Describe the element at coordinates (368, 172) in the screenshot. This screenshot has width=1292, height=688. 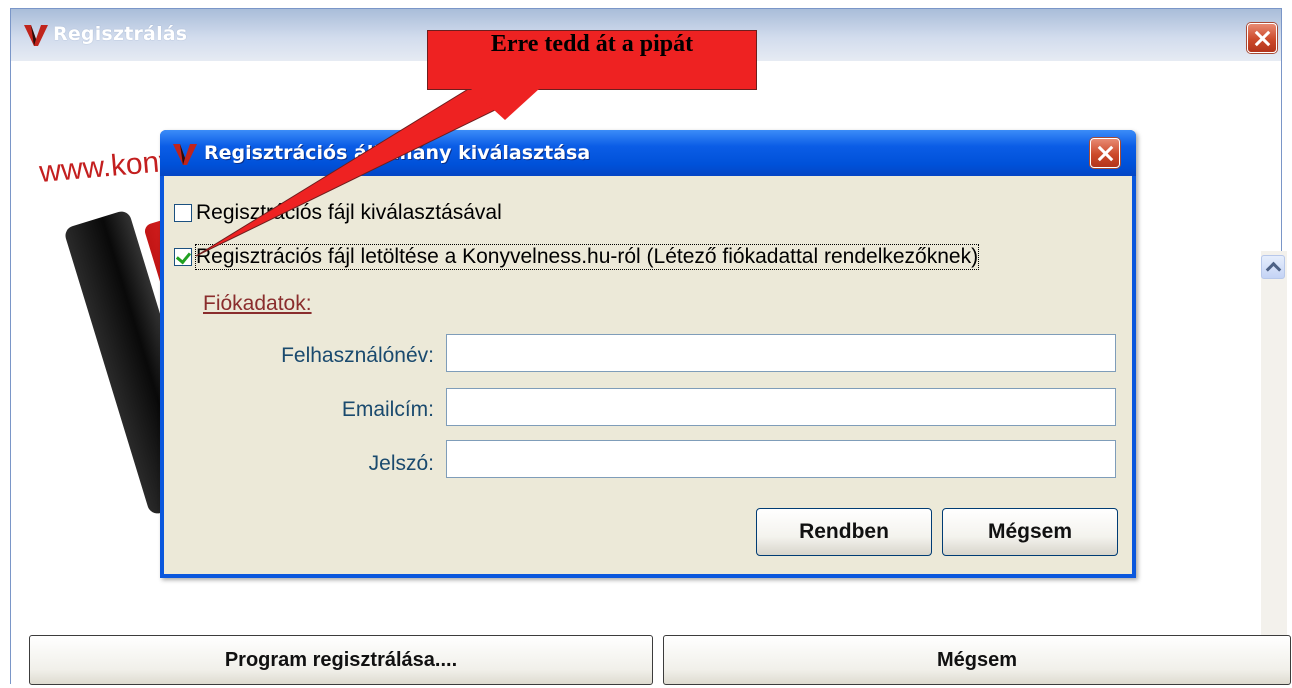
I see `callout-pointer` at that location.